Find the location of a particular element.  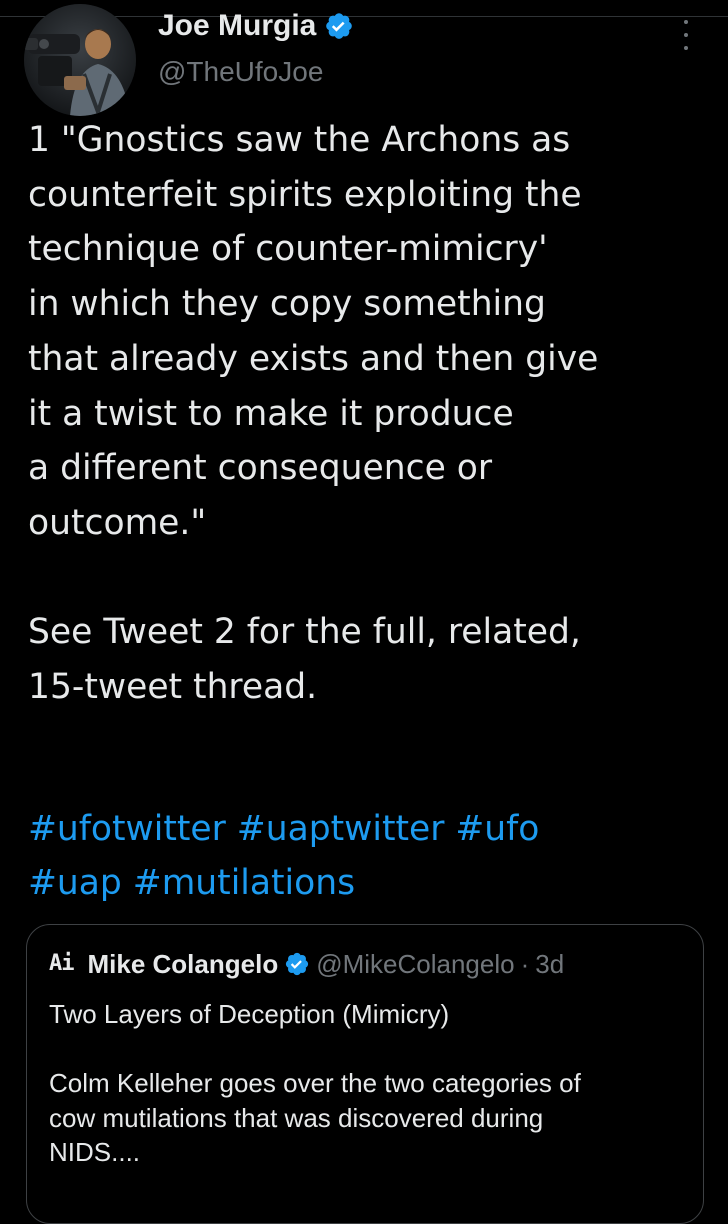

more-options-icon is located at coordinates (686, 35).